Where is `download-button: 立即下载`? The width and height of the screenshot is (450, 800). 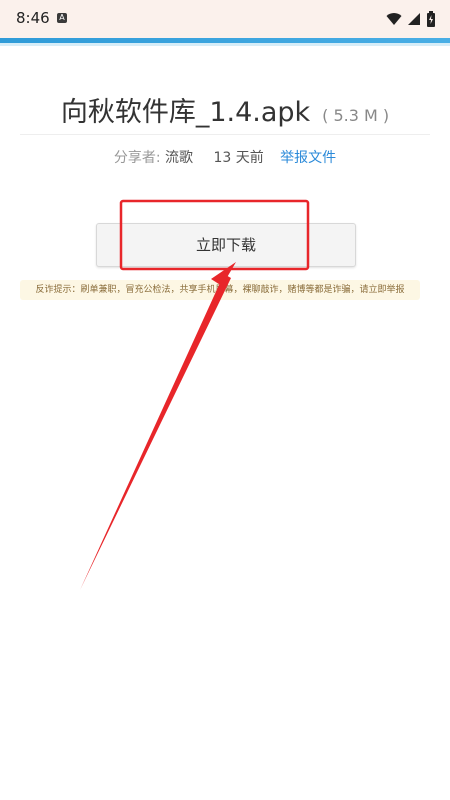
download-button: 立即下载 is located at coordinates (226, 245).